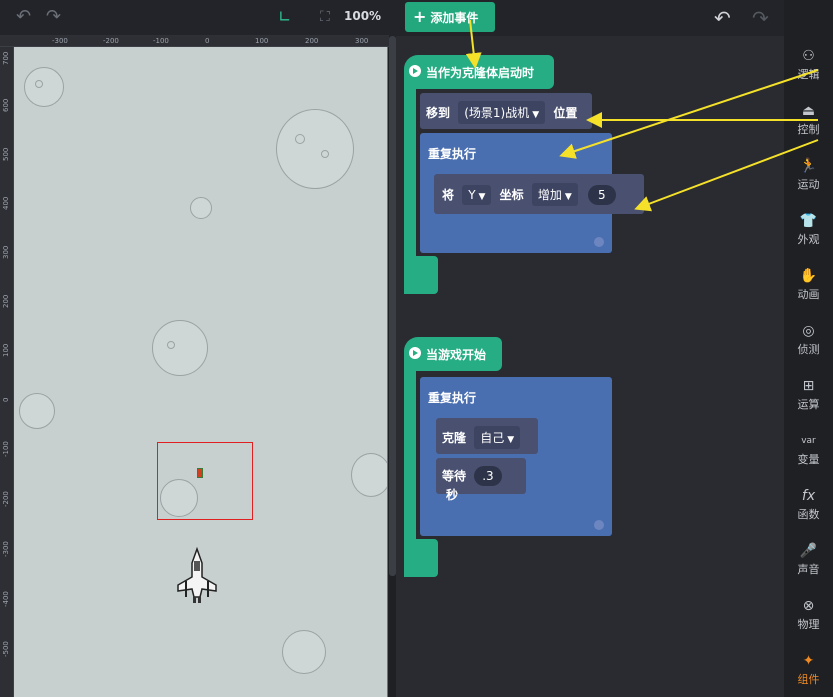 This screenshot has height=697, width=833. Describe the element at coordinates (454, 438) in the screenshot. I see `clone-label: 克隆` at that location.